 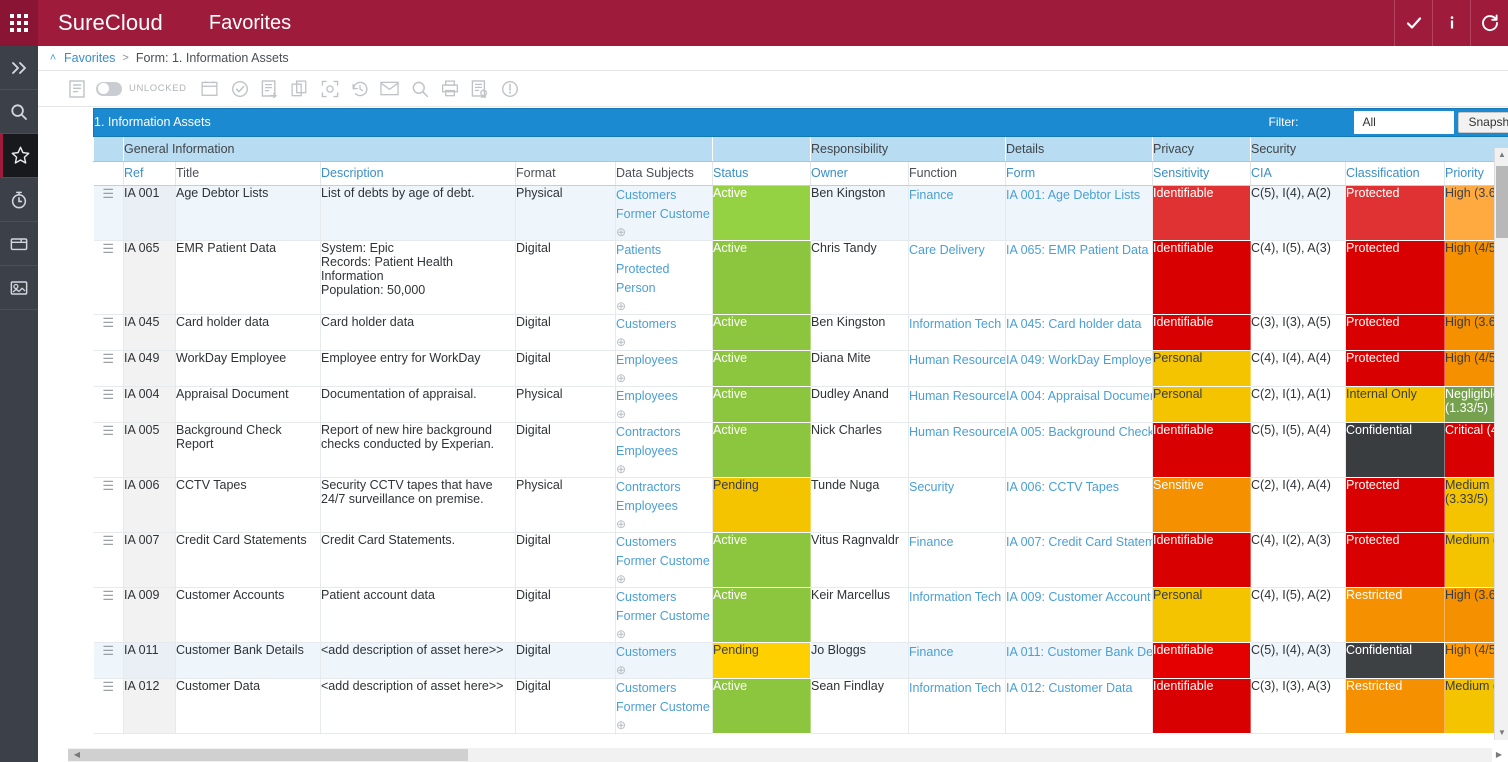 I want to click on collapse-header-icon: ˄, so click(x=53, y=58).